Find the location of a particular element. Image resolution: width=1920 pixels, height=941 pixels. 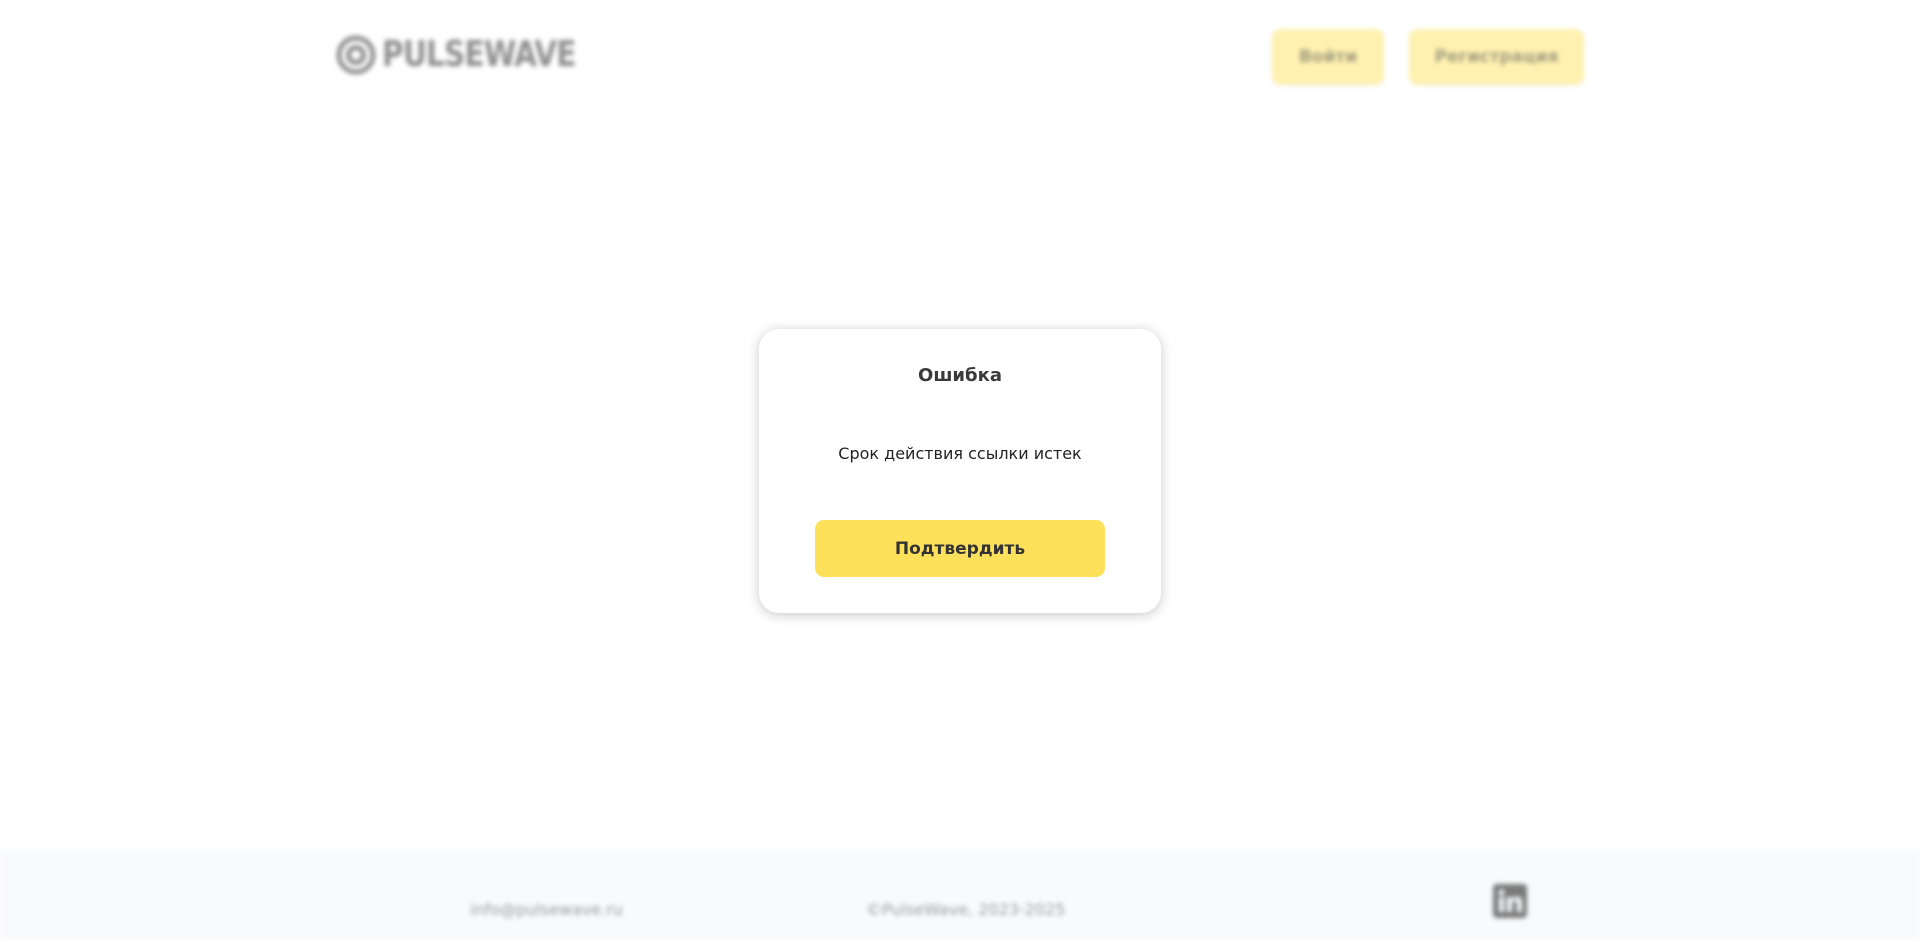

logo-text: PULSEWAVE is located at coordinates (479, 54).